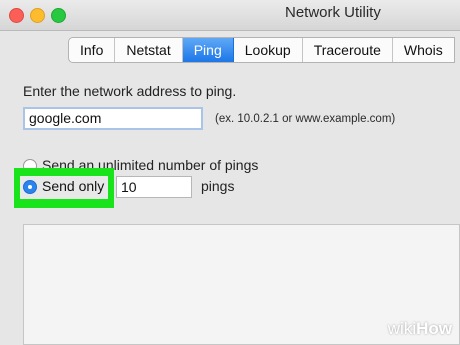 The width and height of the screenshot is (460, 345). I want to click on tab-lookup: Lookup, so click(268, 50).